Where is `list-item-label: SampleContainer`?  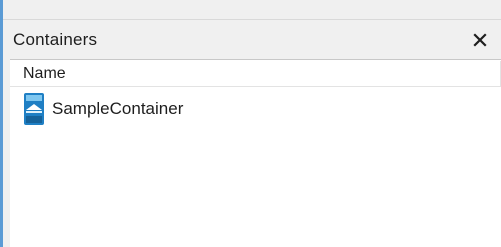
list-item-label: SampleContainer is located at coordinates (118, 108).